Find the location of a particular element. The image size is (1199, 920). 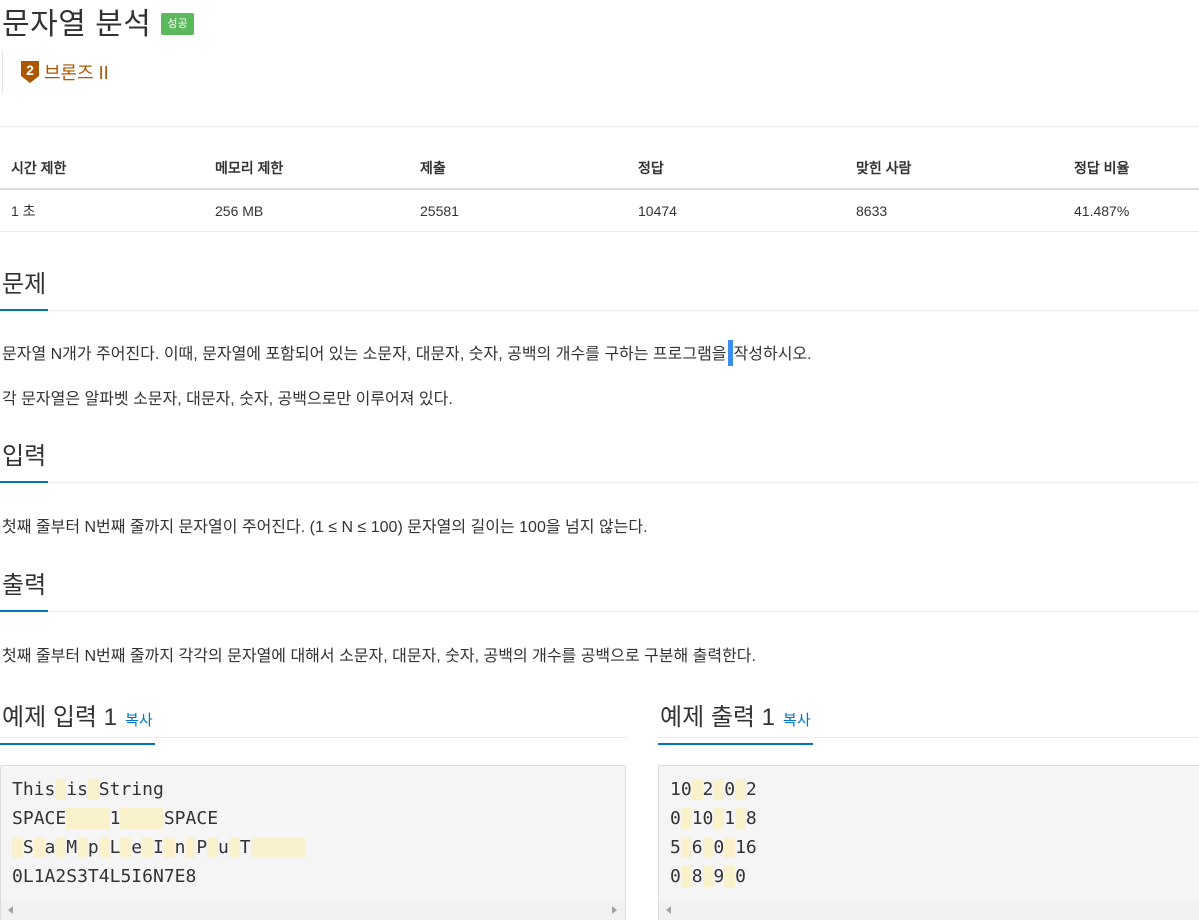

tier-box: 2 브론즈 II is located at coordinates (55, 72).